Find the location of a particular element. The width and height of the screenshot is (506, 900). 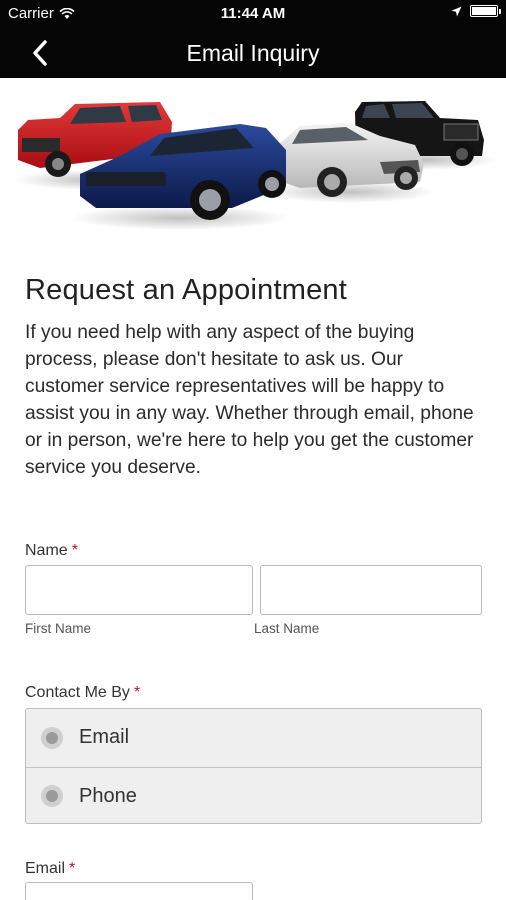

status-bar: Carrier 11:44 AM is located at coordinates (253, 14).